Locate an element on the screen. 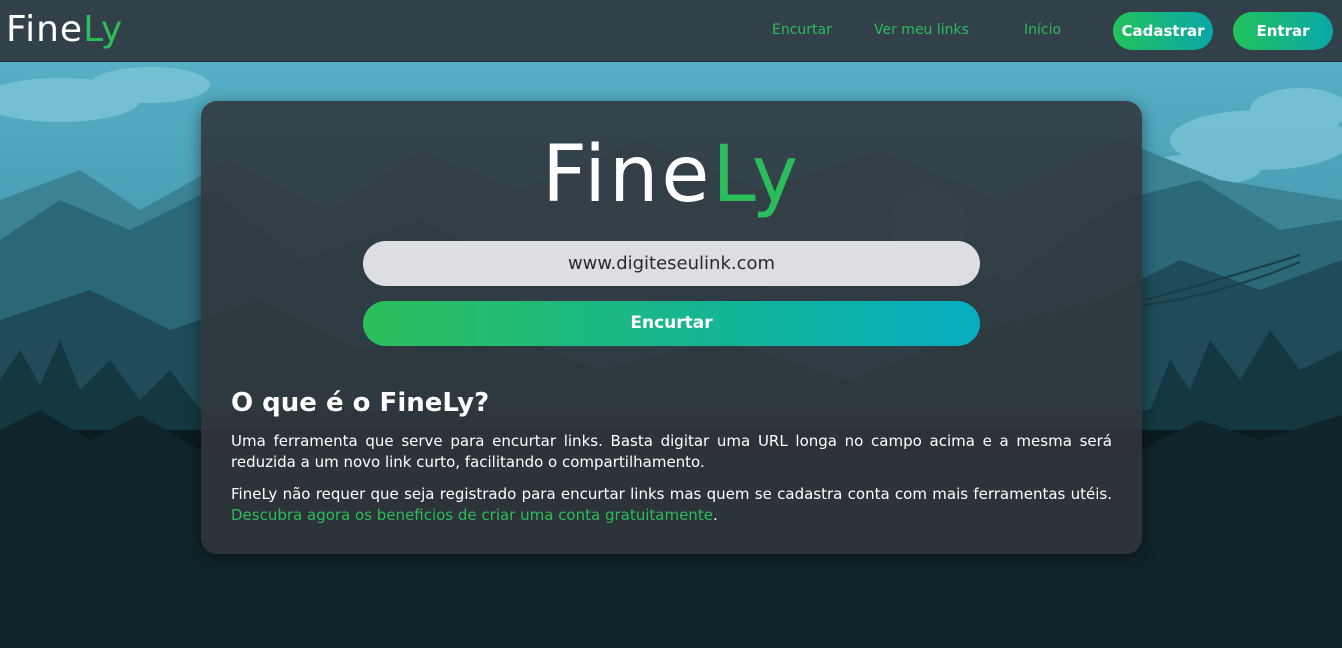  logo-text-accent: Ly is located at coordinates (103, 29).